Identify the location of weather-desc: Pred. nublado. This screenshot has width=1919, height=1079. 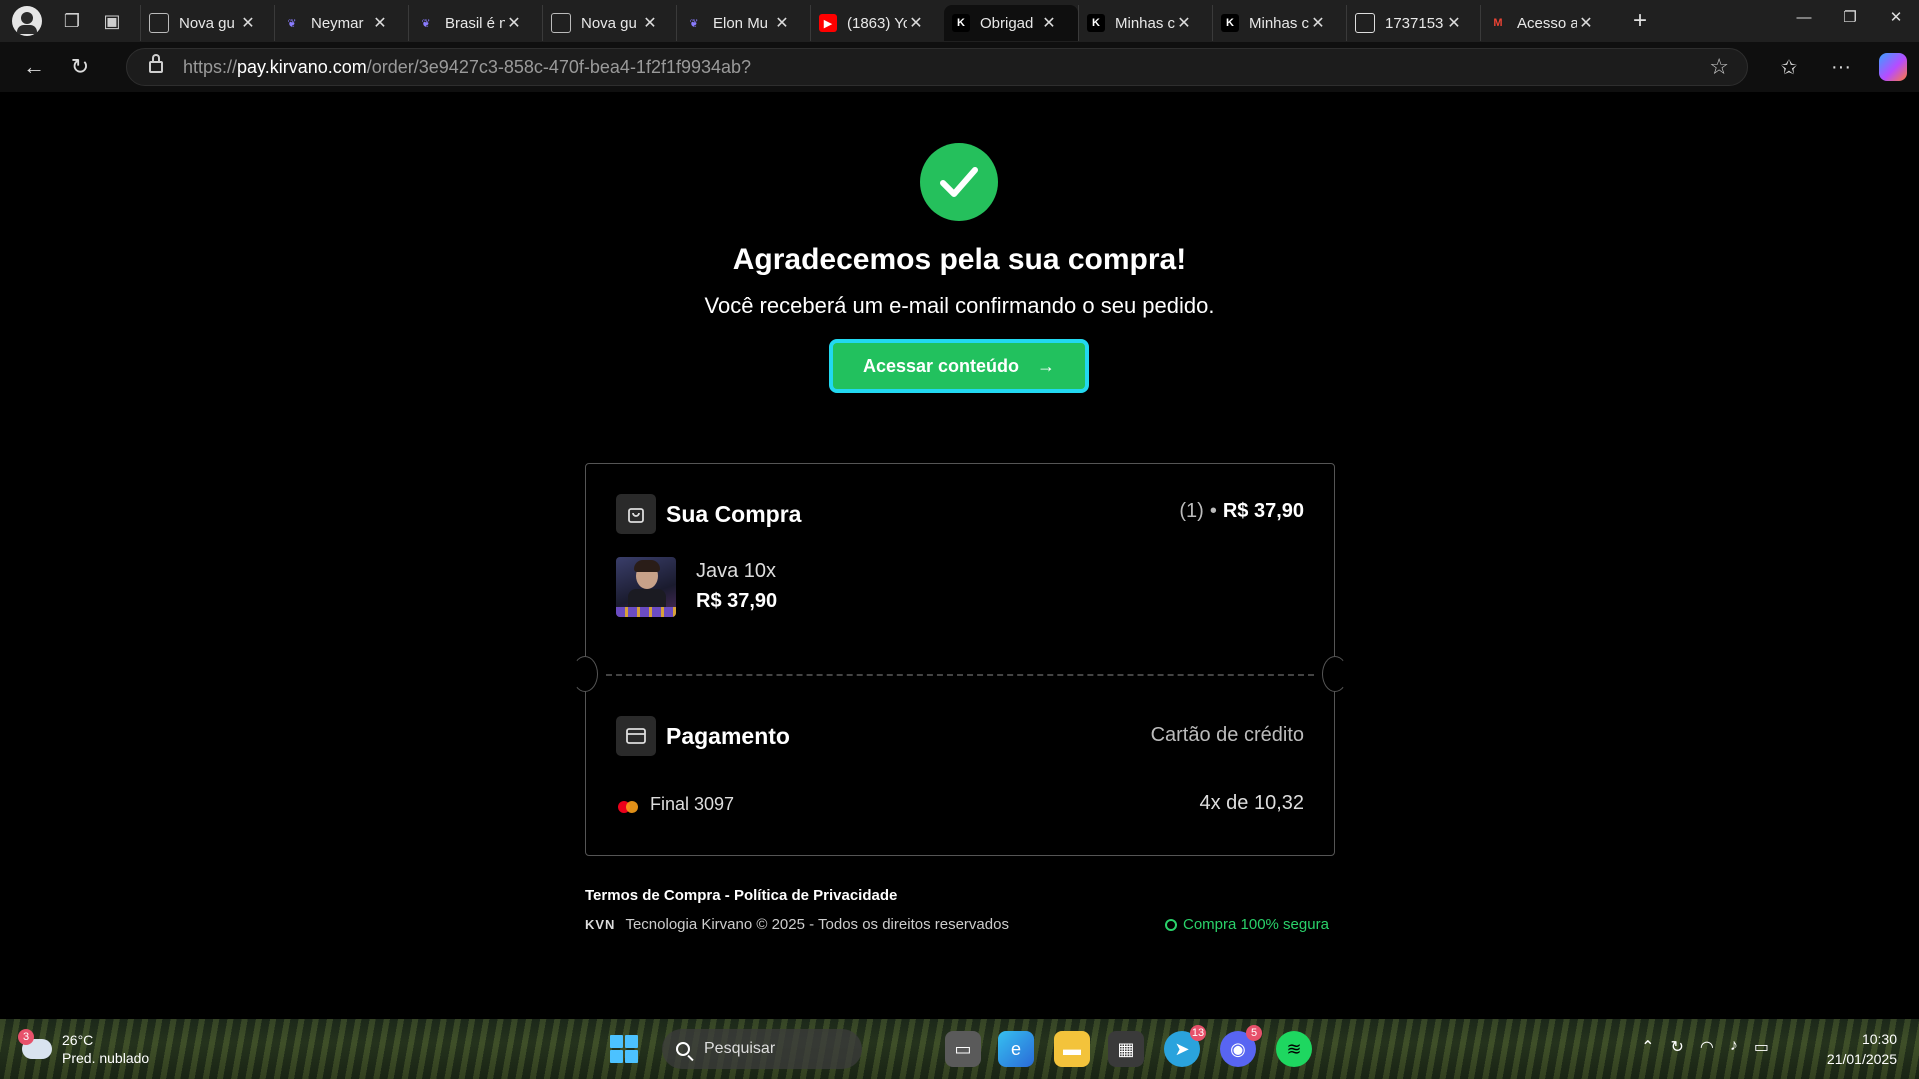
(106, 1058).